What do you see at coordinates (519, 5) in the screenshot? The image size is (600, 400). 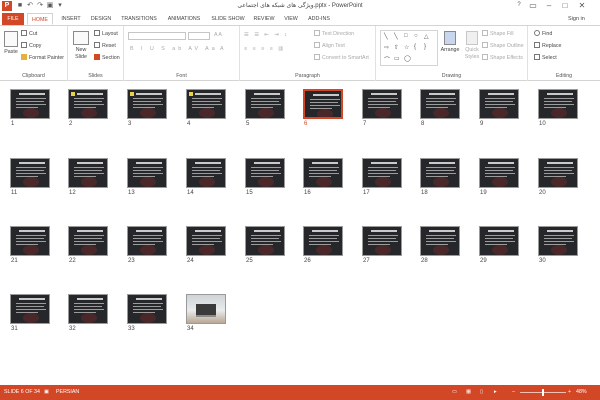 I see `help-icon: ?` at bounding box center [519, 5].